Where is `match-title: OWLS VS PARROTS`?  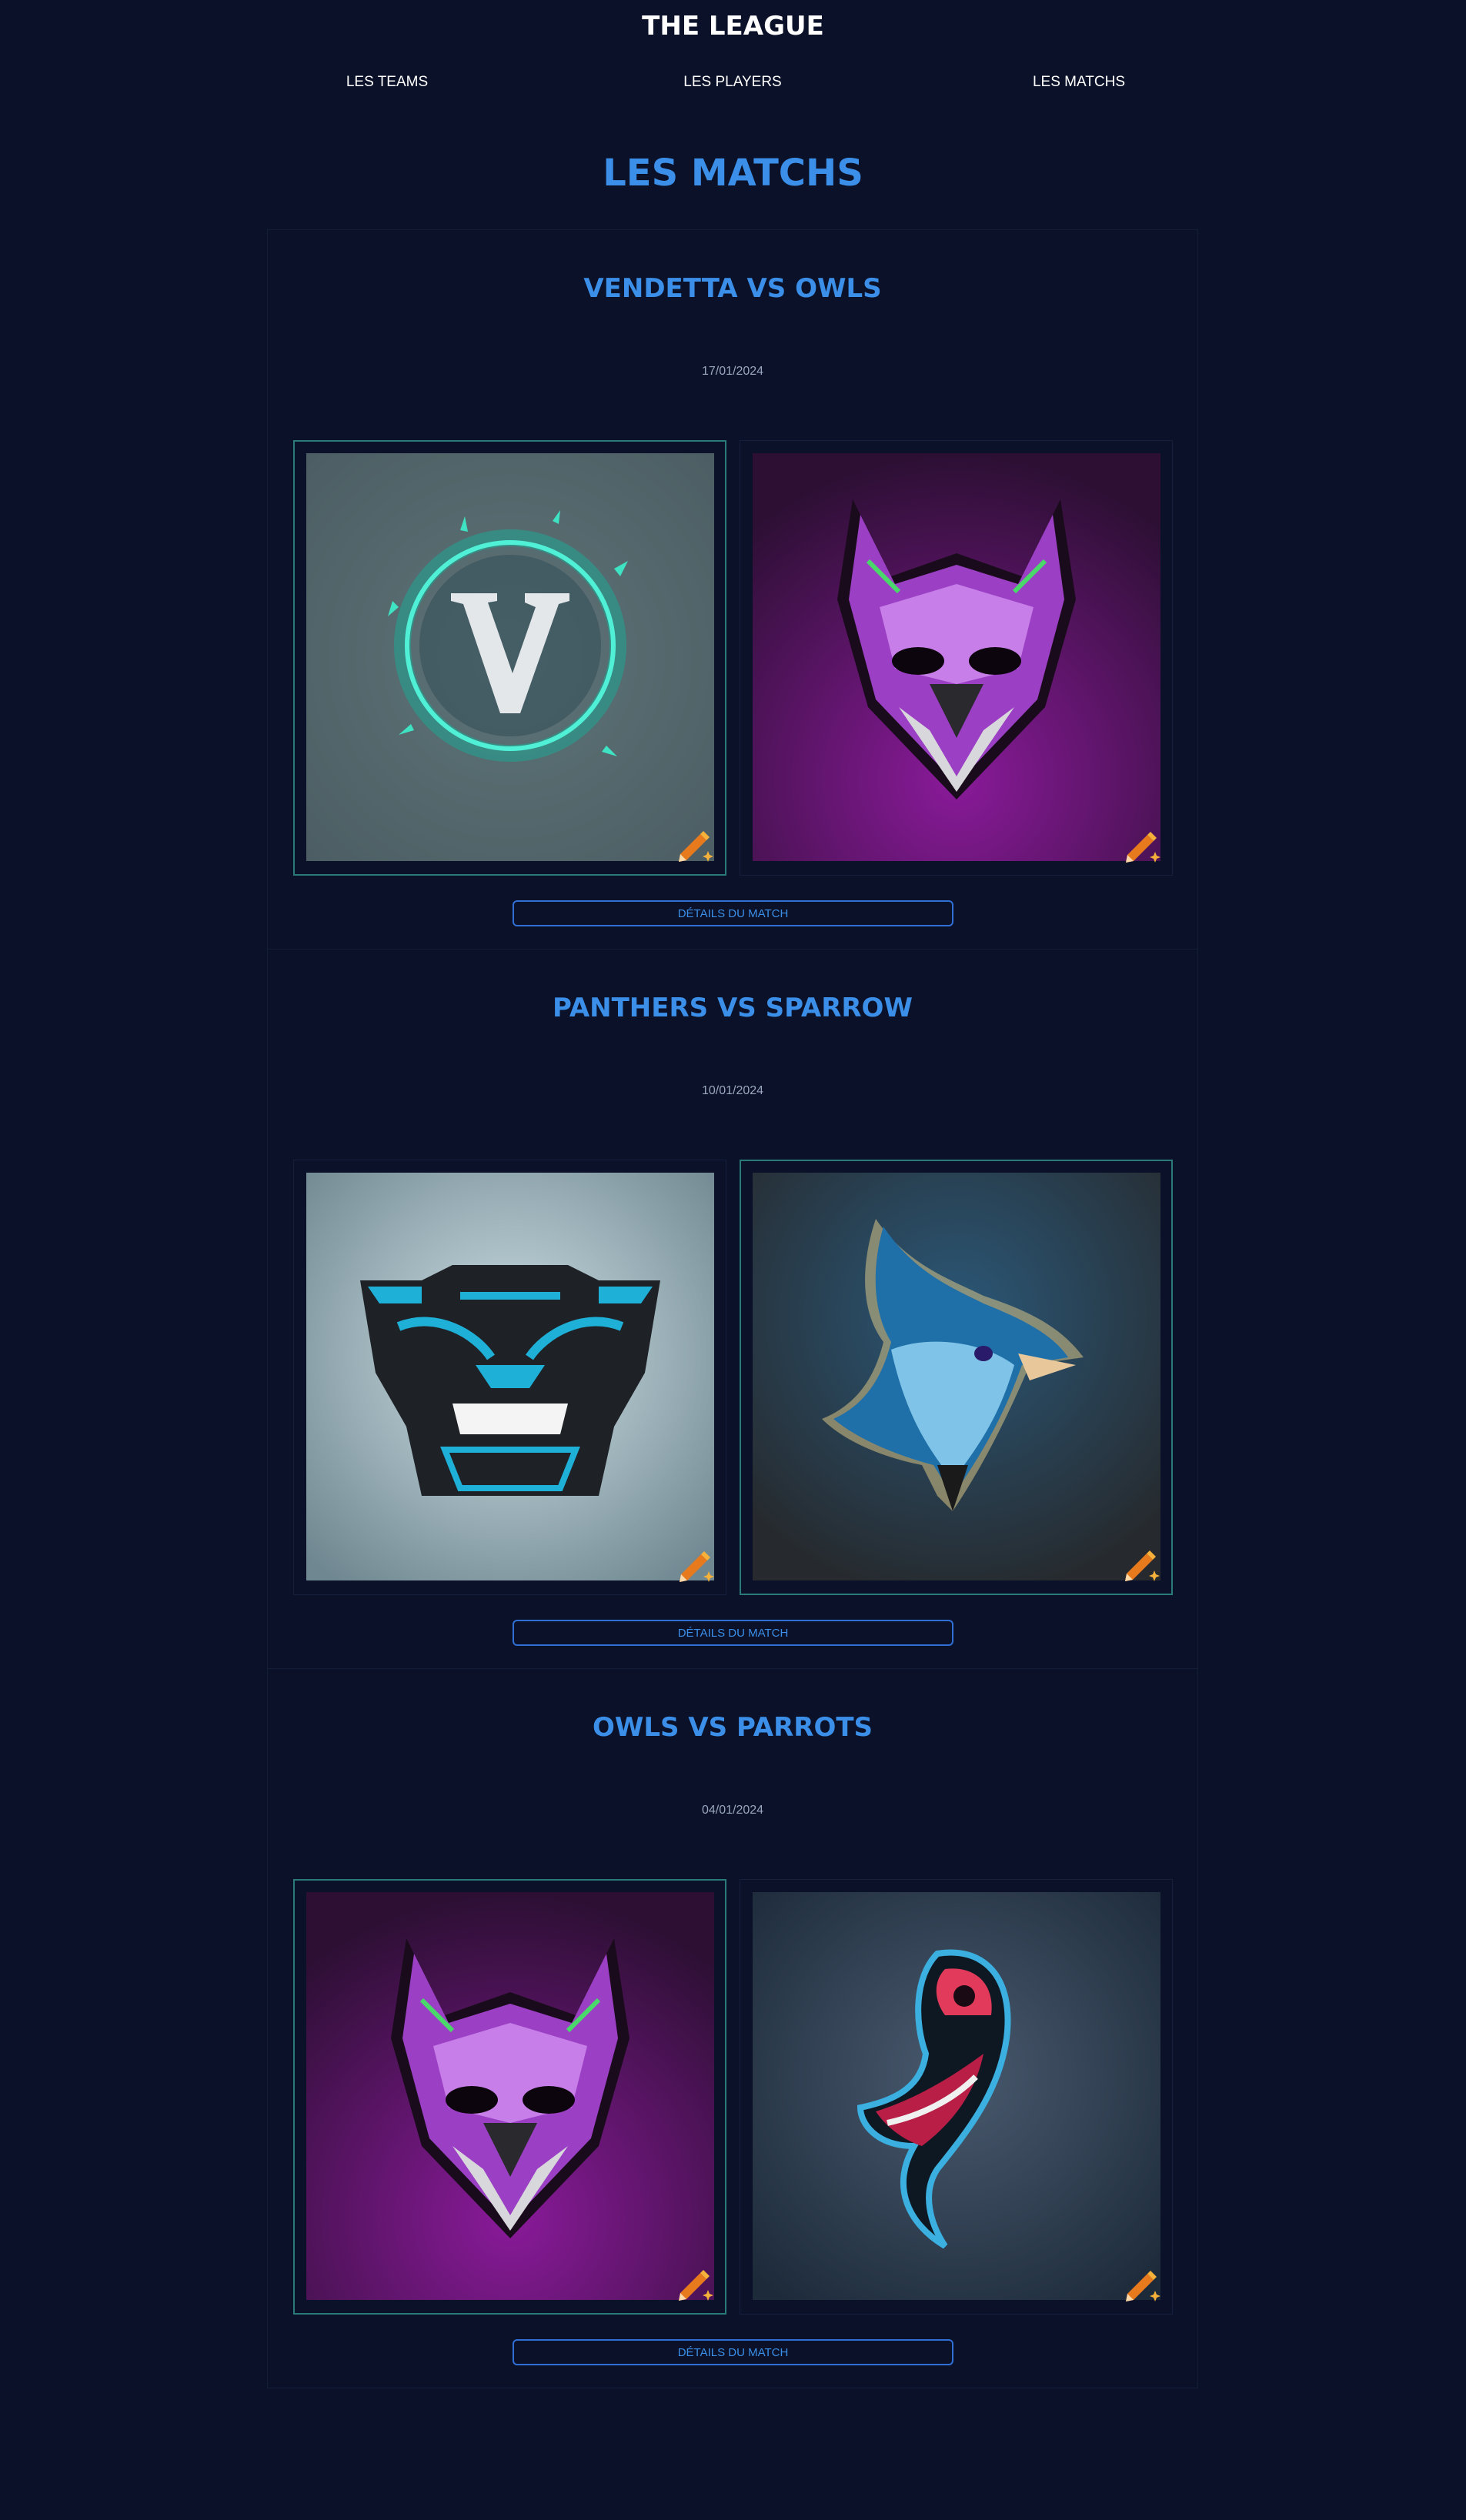
match-title: OWLS VS PARROTS is located at coordinates (732, 1727).